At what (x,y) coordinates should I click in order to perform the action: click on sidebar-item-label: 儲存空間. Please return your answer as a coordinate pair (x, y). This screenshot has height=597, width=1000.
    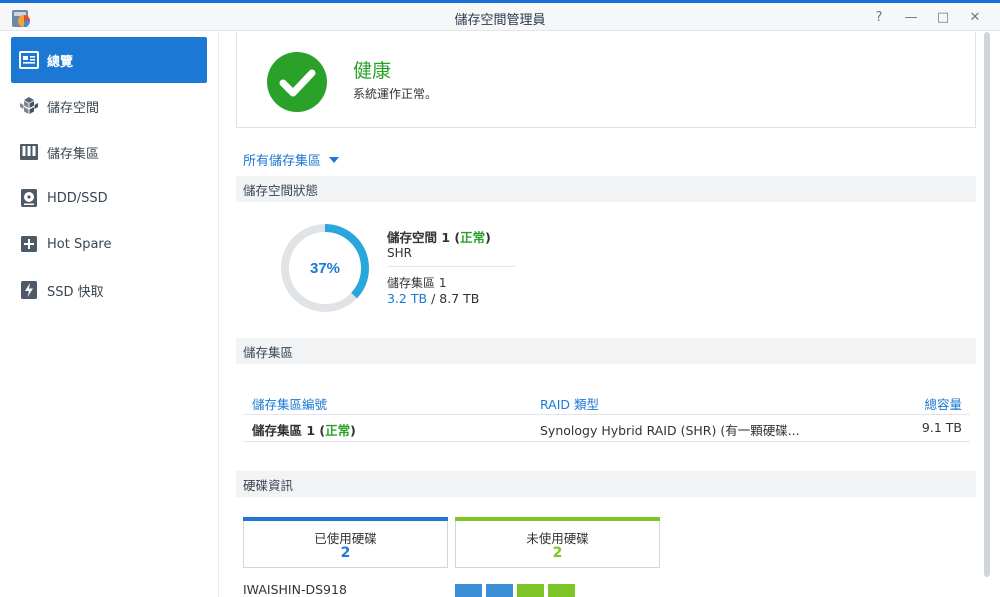
    Looking at the image, I should click on (73, 108).